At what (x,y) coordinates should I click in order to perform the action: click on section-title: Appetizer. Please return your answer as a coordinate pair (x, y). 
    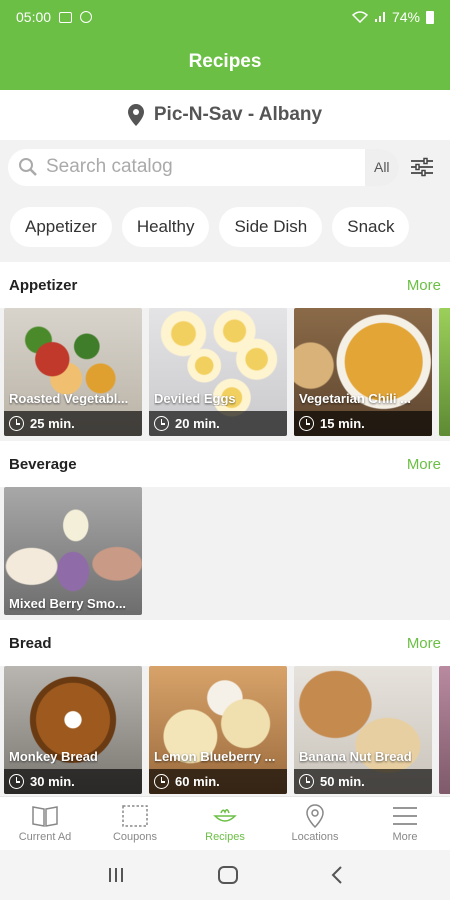
    Looking at the image, I should click on (43, 285).